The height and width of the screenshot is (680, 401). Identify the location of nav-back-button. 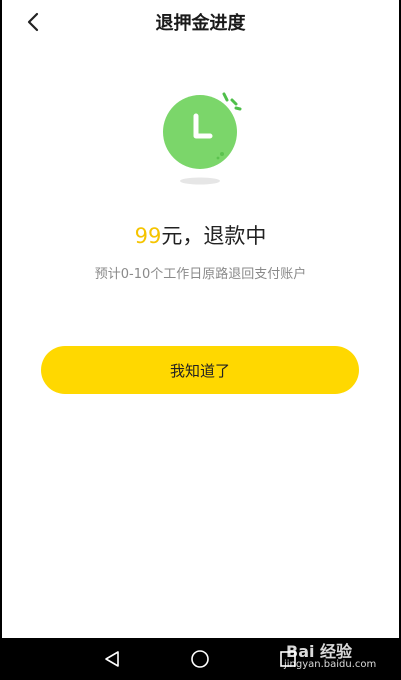
(112, 659).